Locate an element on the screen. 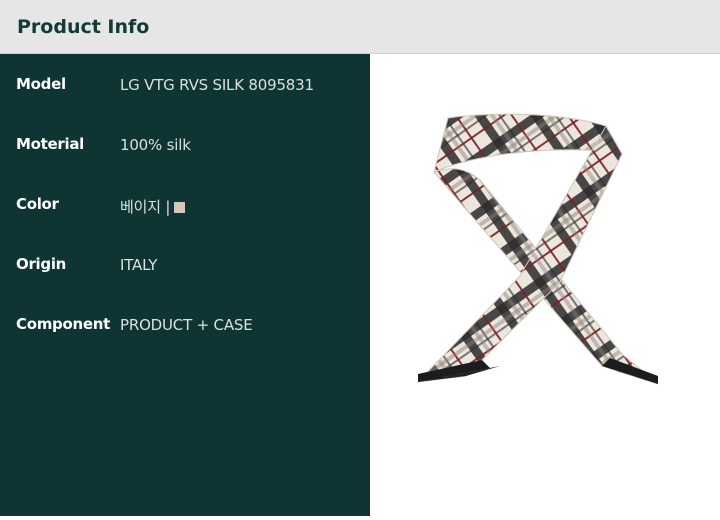  spec-label-origin: Origin is located at coordinates (41, 264).